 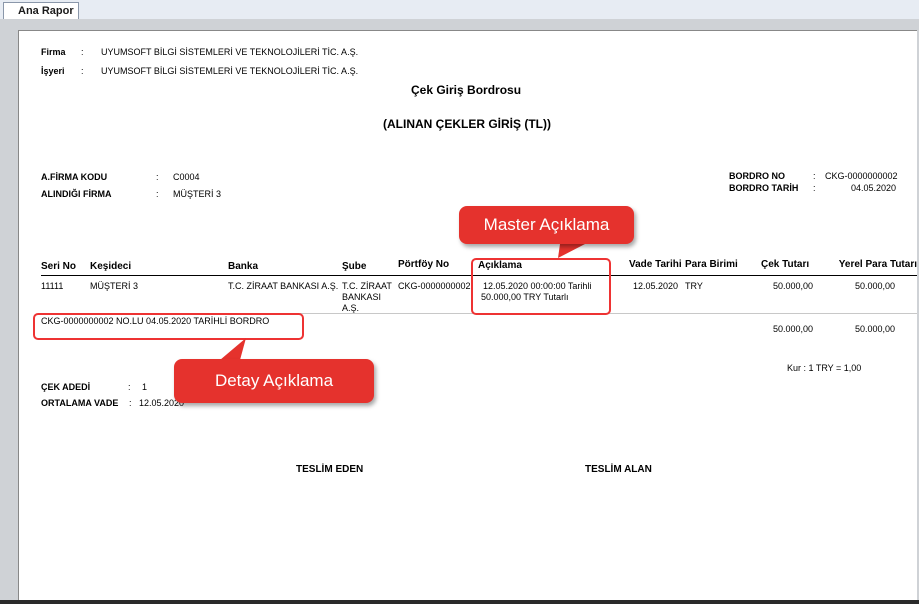 What do you see at coordinates (145, 387) in the screenshot?
I see `cek-adedi-value: 1` at bounding box center [145, 387].